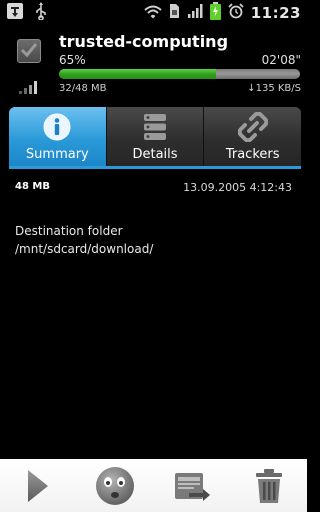 This screenshot has width=320, height=512. What do you see at coordinates (32, 186) in the screenshot?
I see `summary-size: 48 MB` at bounding box center [32, 186].